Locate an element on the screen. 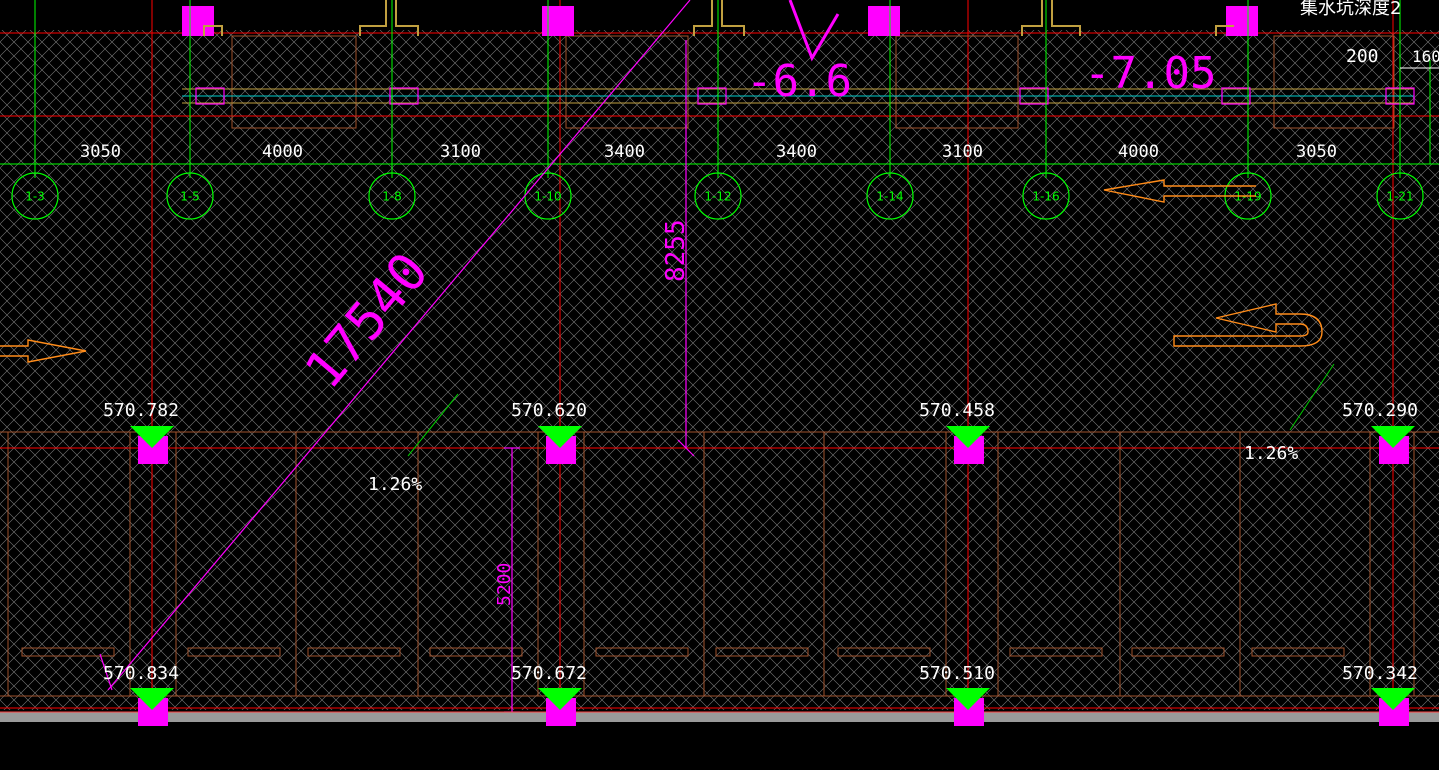  bottom-band-edge is located at coordinates (719, 746).